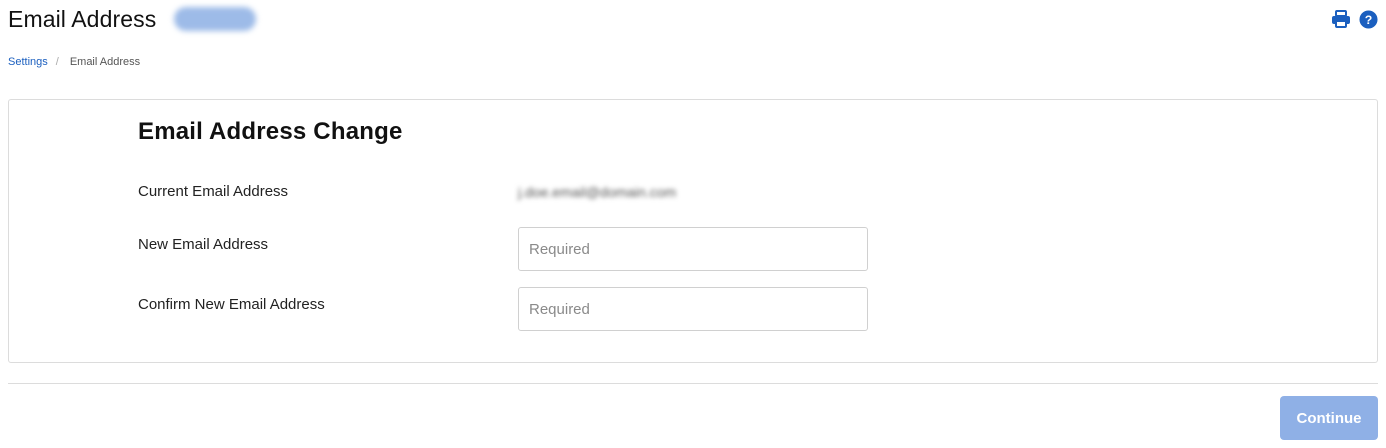  What do you see at coordinates (1341, 19) in the screenshot?
I see `printer-icon` at bounding box center [1341, 19].